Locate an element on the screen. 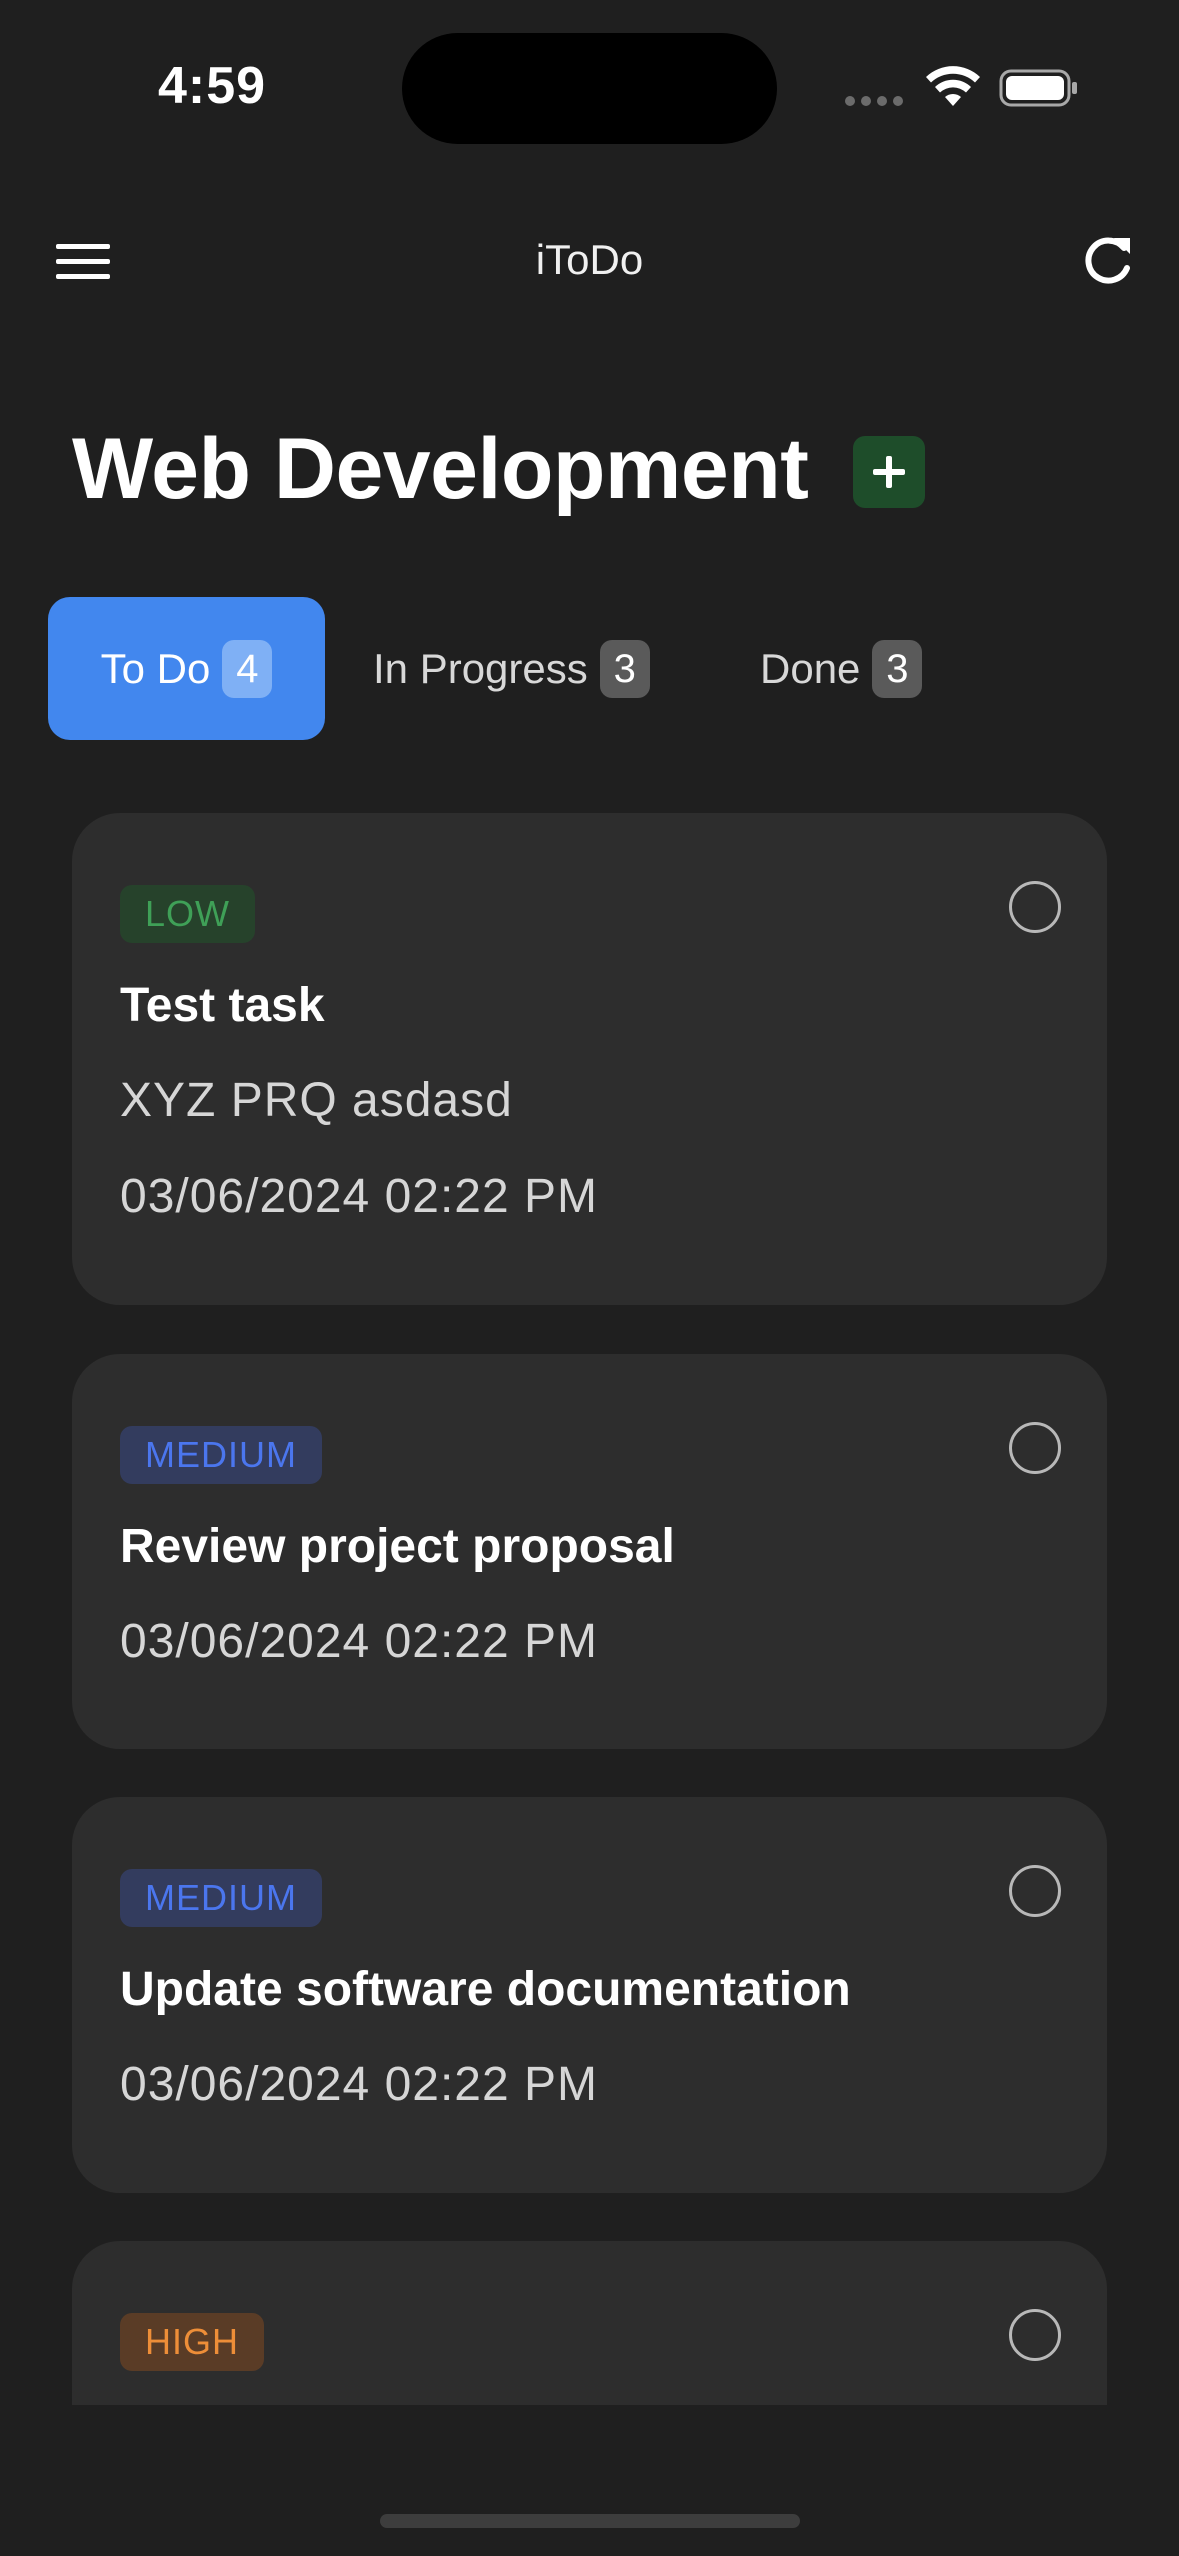 The image size is (1179, 2556). tab-count-badge: 4 is located at coordinates (247, 668).